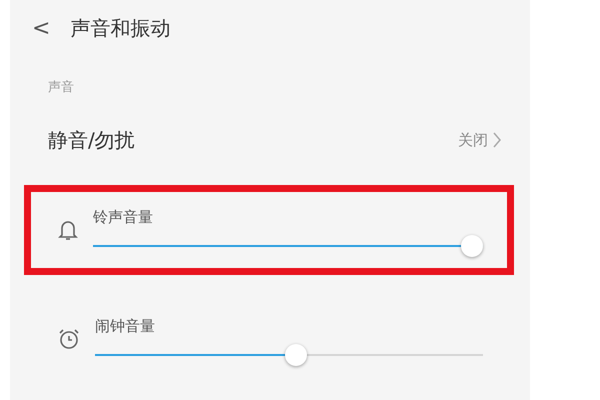 The width and height of the screenshot is (600, 400). I want to click on bell-icon, so click(68, 230).